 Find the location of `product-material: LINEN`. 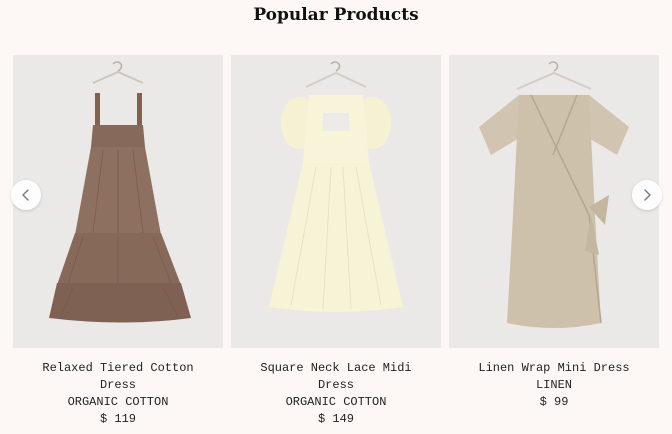

product-material: LINEN is located at coordinates (553, 385).